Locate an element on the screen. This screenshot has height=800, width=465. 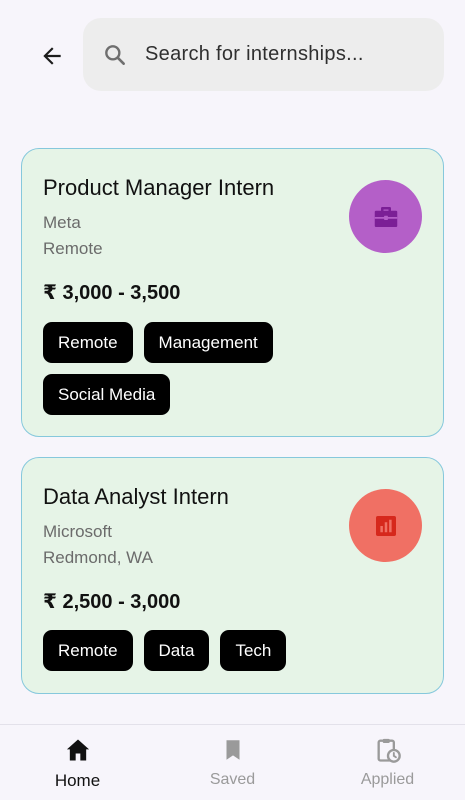
back-button is located at coordinates (52, 56).